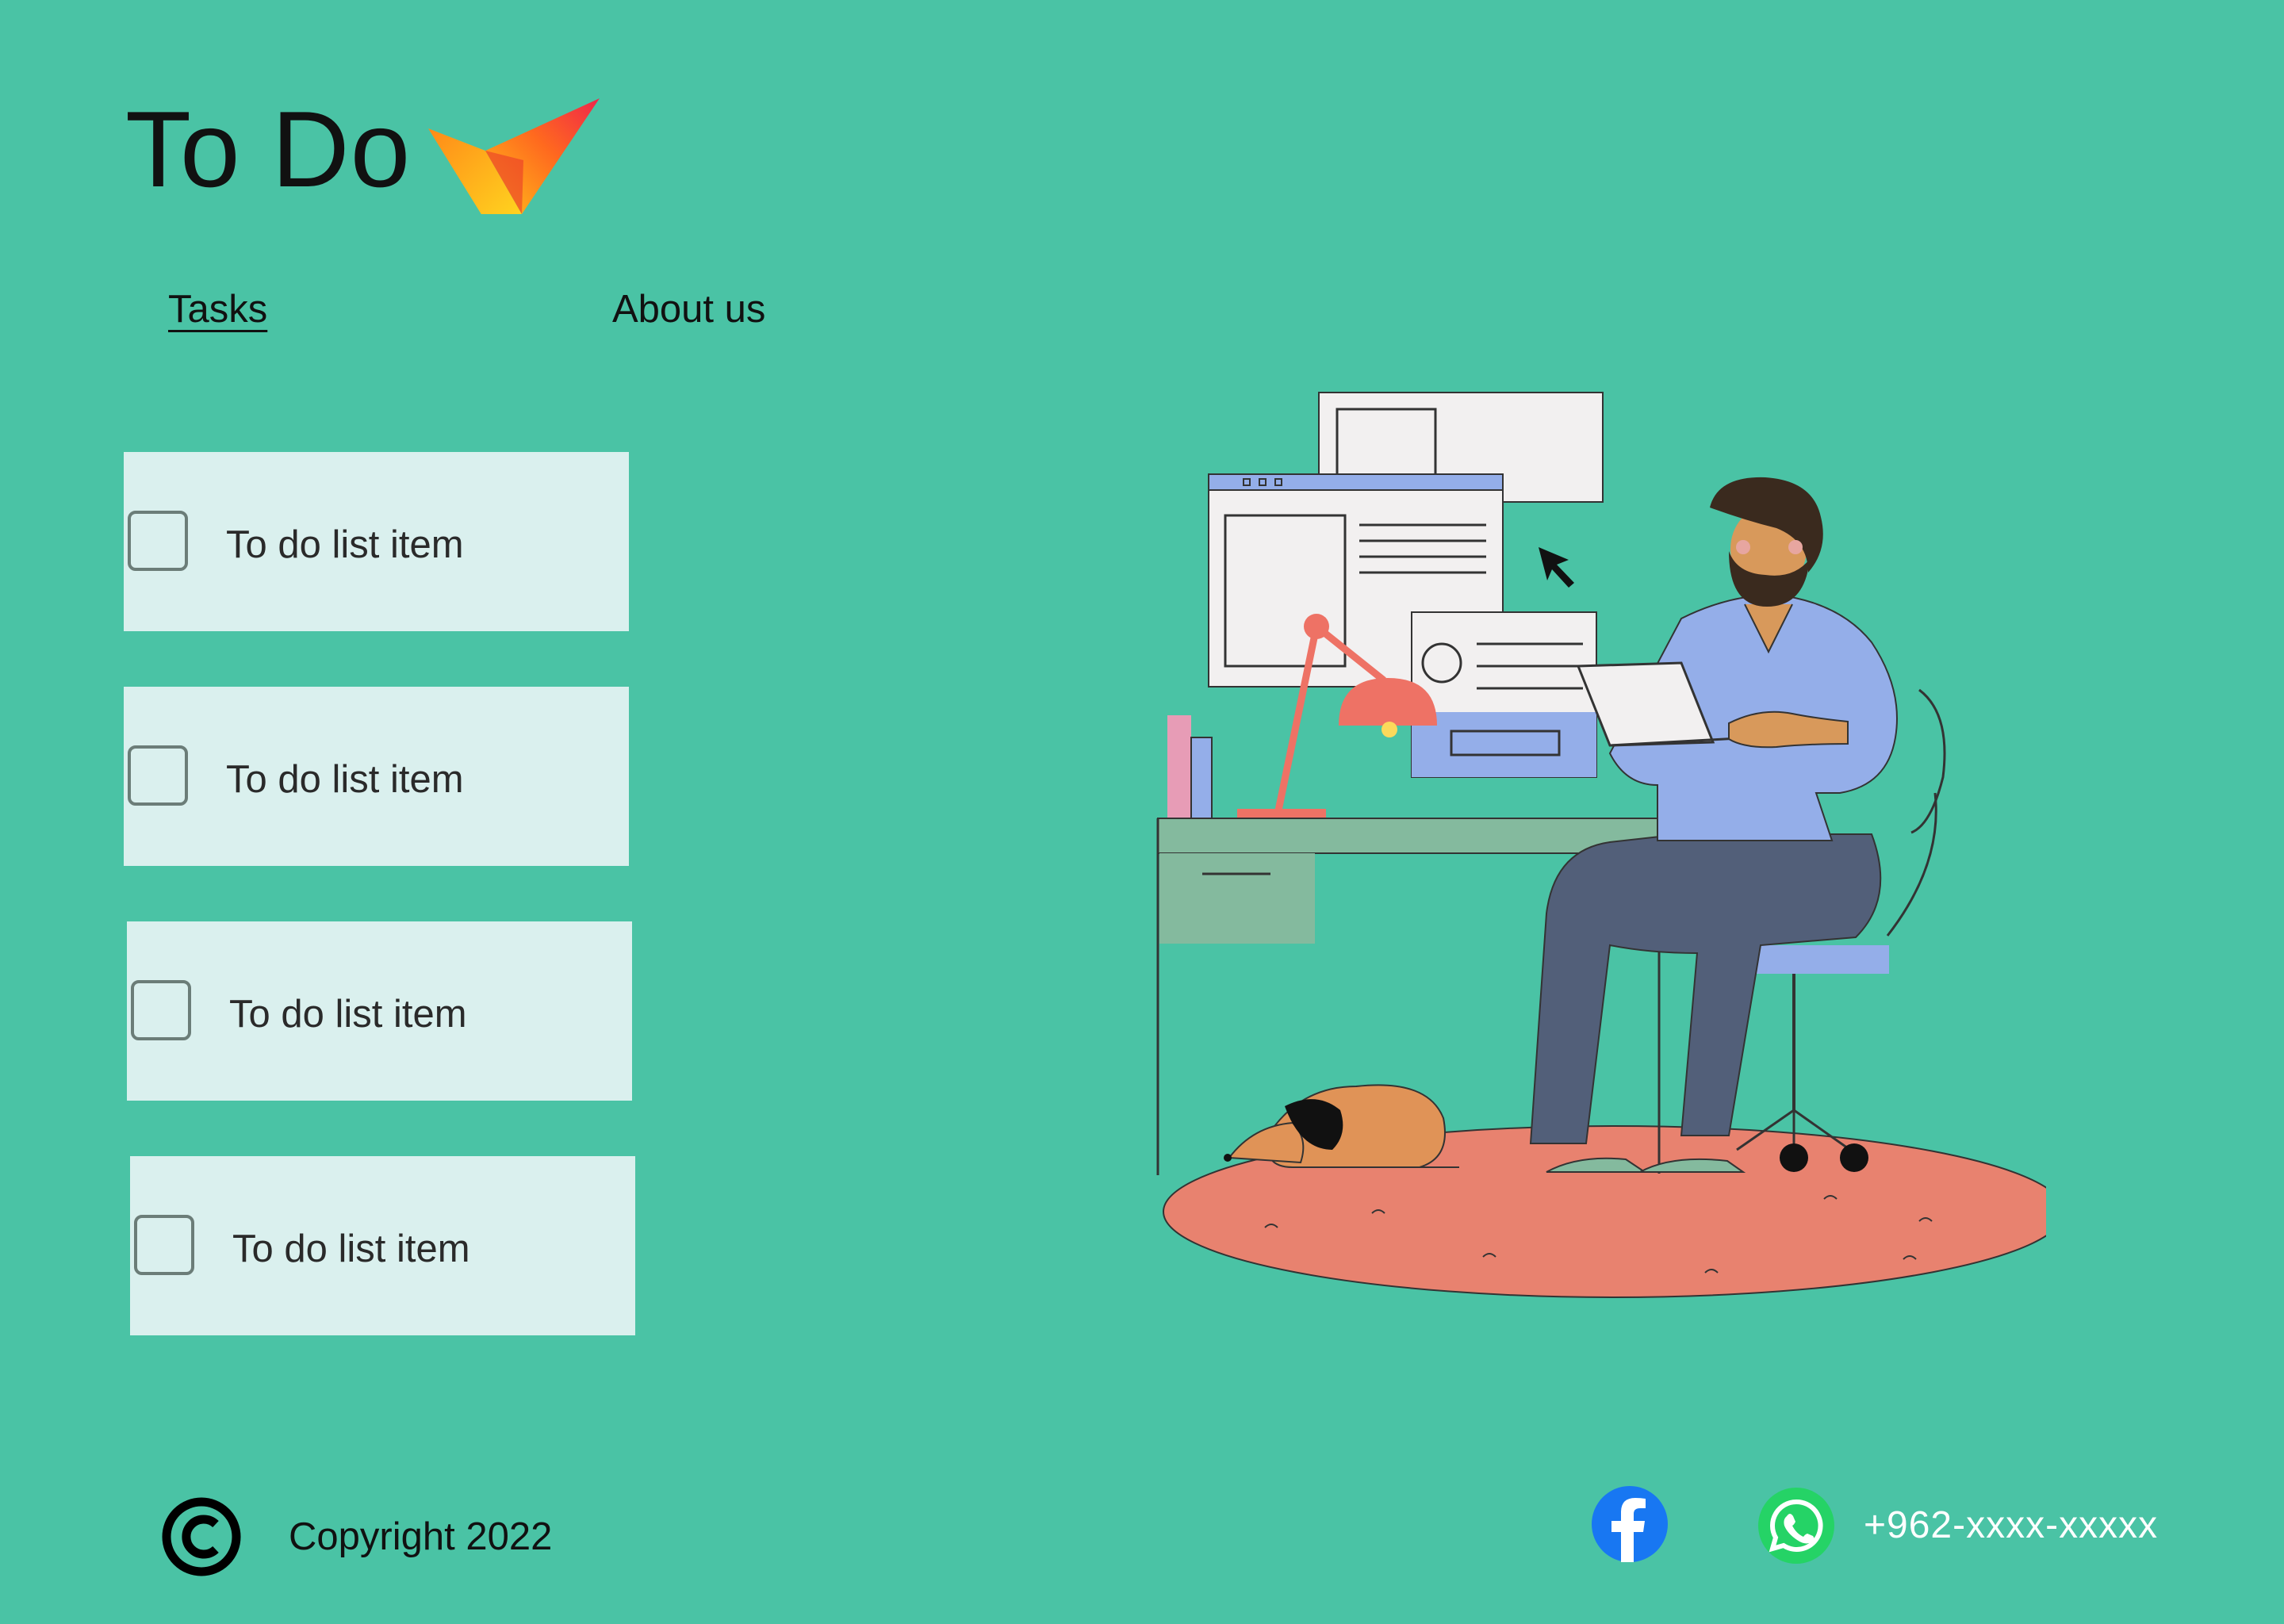  What do you see at coordinates (268, 149) in the screenshot?
I see `app-title: To Do` at bounding box center [268, 149].